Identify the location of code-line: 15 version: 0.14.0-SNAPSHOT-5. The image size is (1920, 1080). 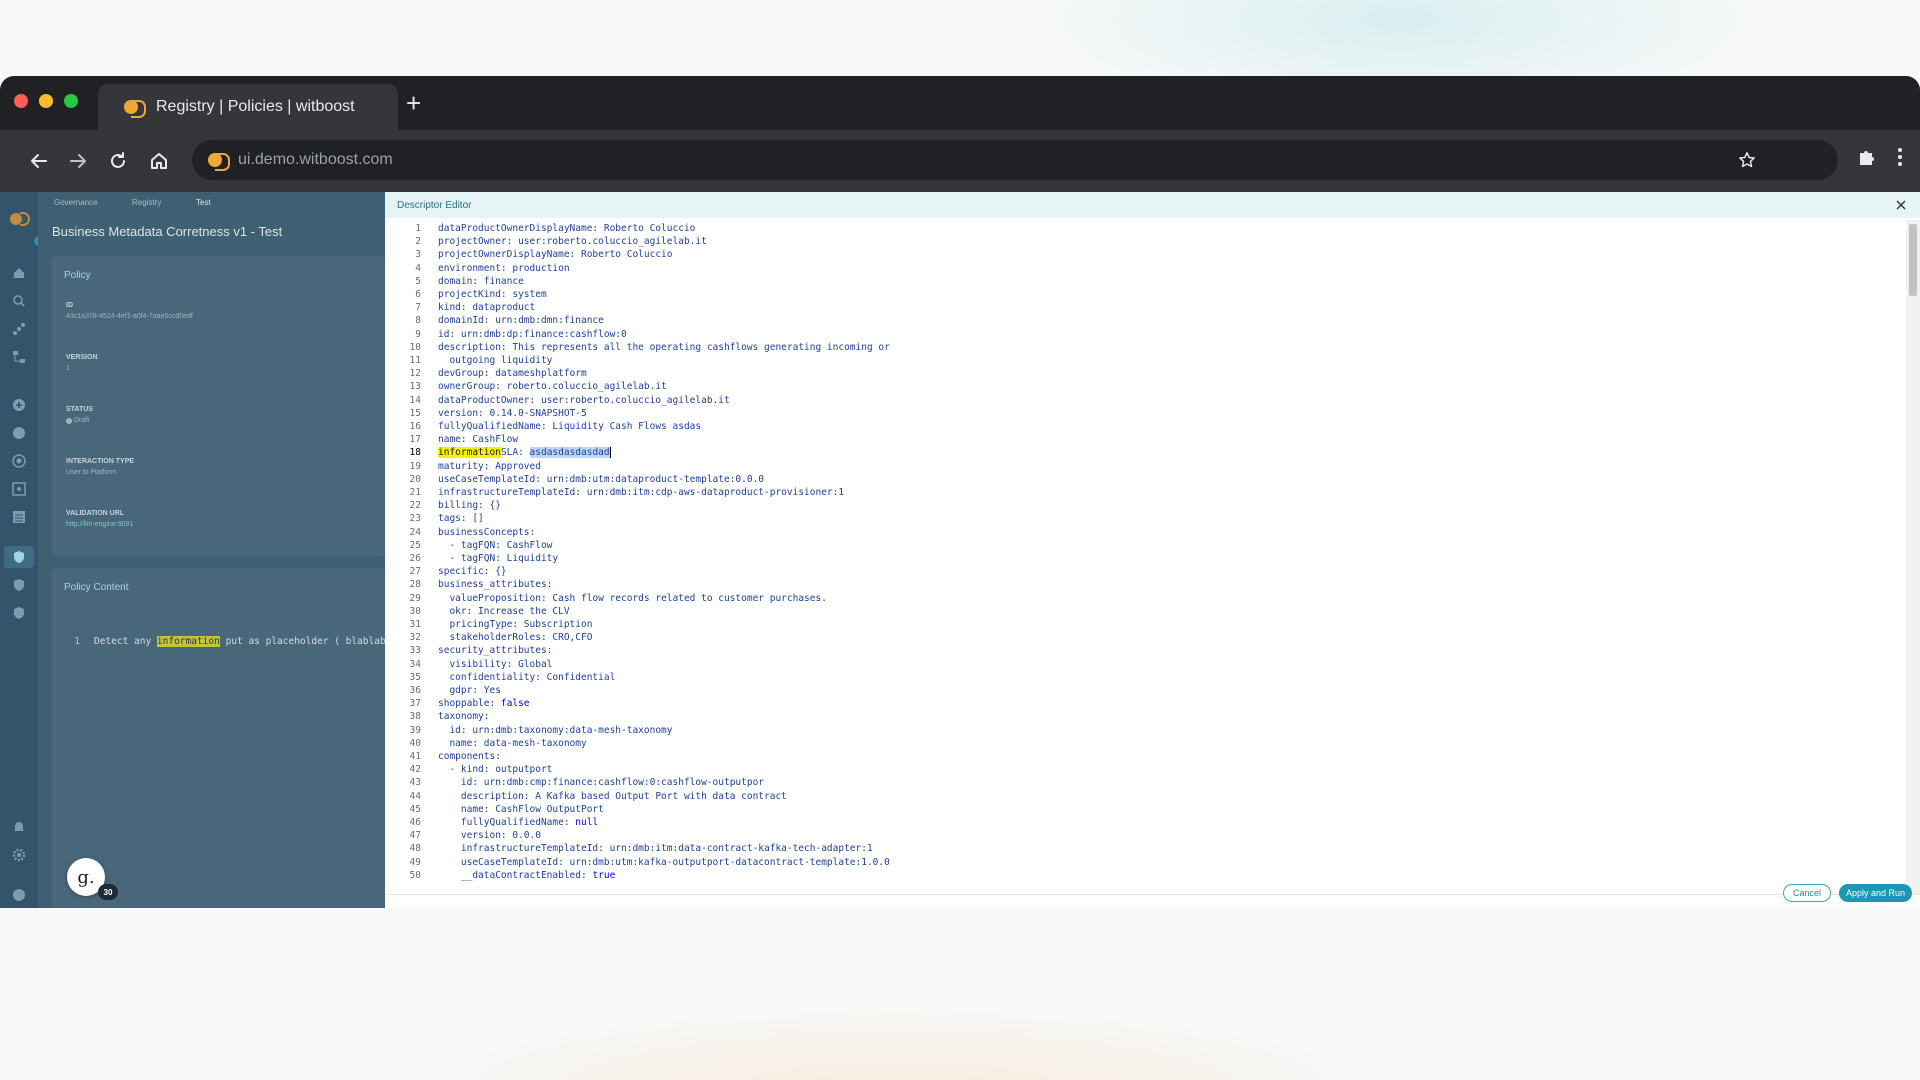
(1140, 413).